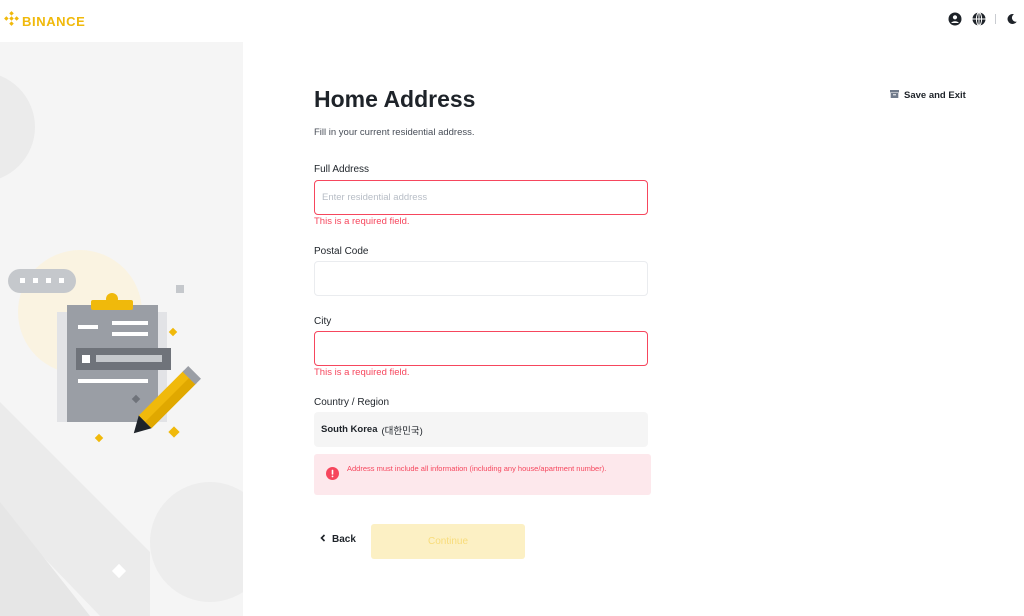  What do you see at coordinates (448, 541) in the screenshot?
I see `continue-button: Continue` at bounding box center [448, 541].